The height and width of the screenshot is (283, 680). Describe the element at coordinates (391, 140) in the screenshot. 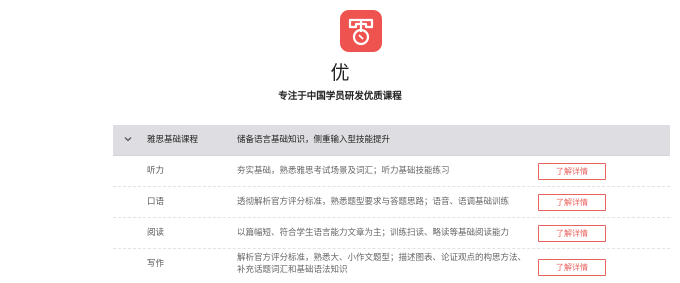

I see `course-group-header: 雅思基础课程 储备语言基础知识，侧重输入型技能提升` at that location.